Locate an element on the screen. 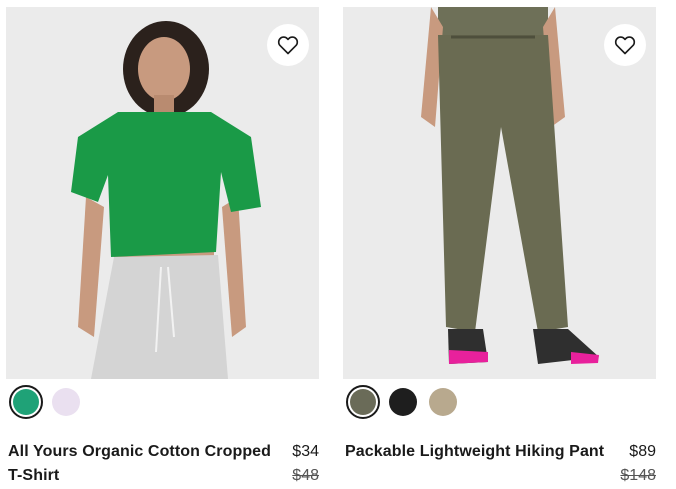  product-price: $89 $148 is located at coordinates (638, 464).